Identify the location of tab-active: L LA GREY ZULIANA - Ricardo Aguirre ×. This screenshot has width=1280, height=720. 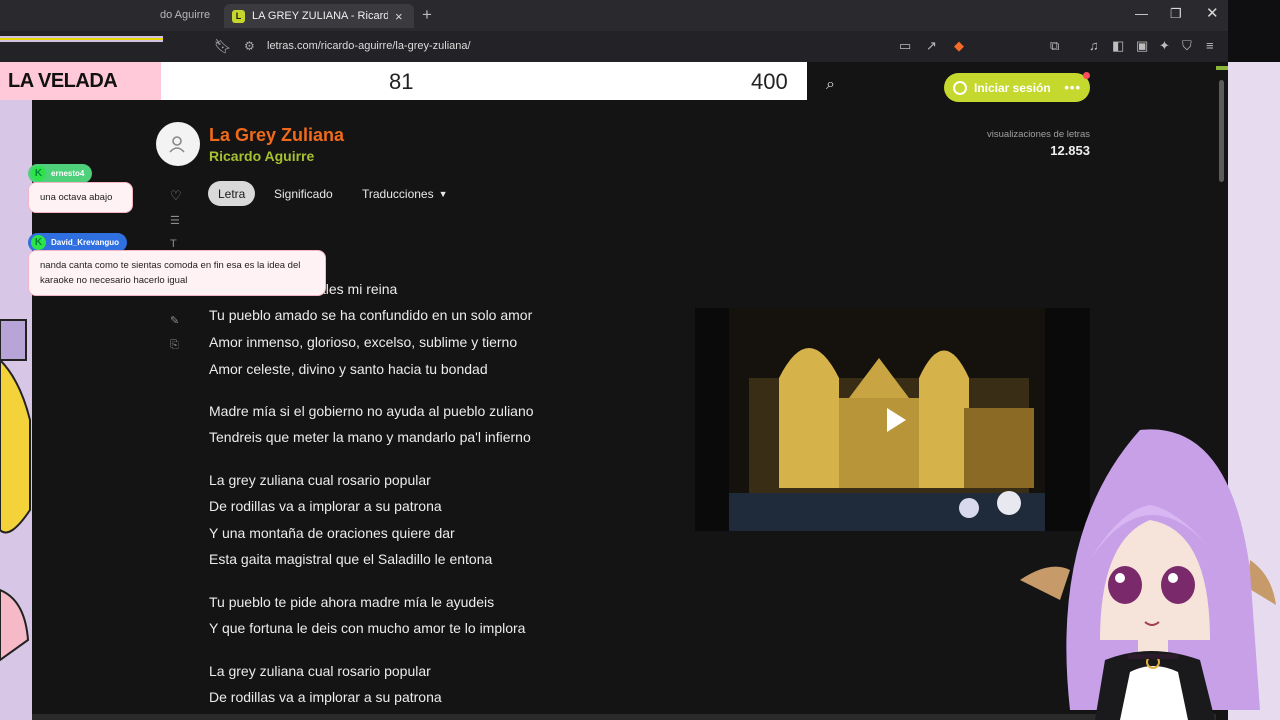
(319, 16).